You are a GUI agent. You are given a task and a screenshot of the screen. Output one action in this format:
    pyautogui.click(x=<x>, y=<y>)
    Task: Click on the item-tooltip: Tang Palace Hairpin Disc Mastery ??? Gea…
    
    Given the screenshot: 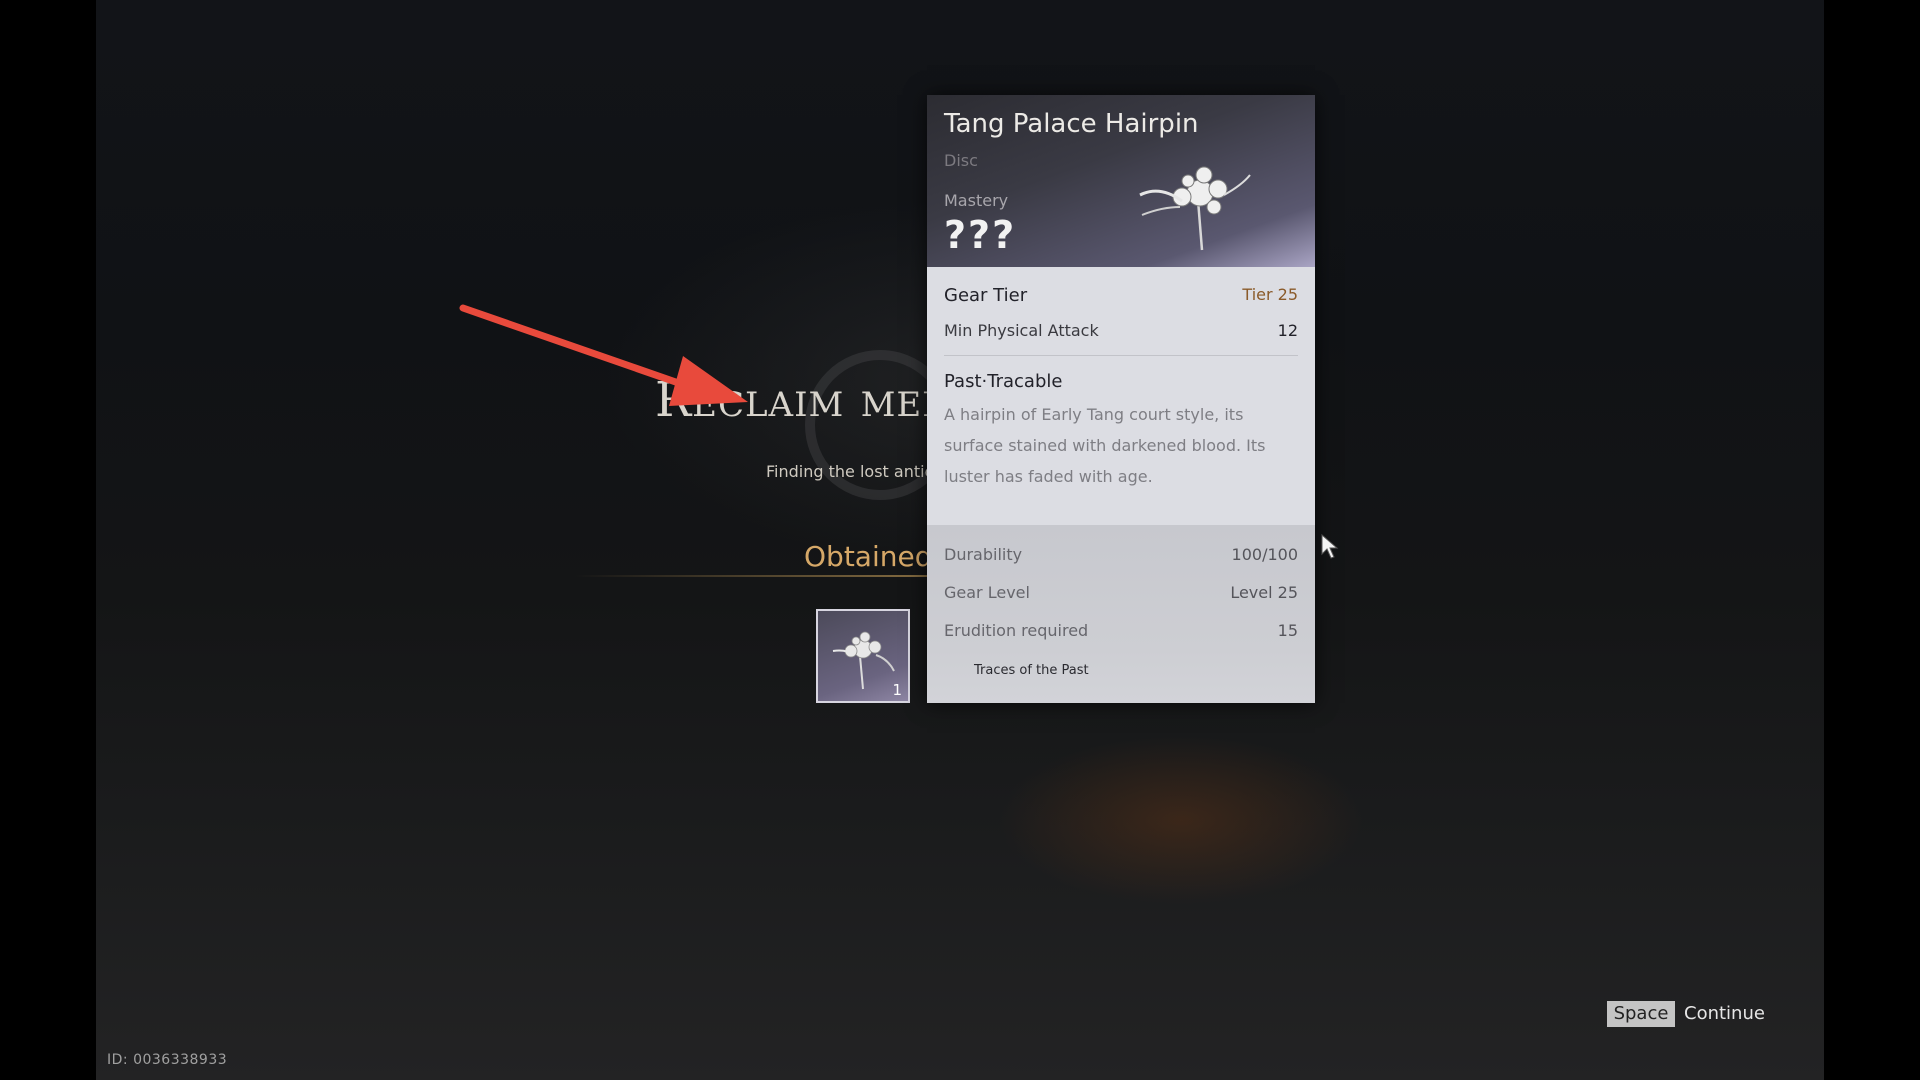 What is the action you would take?
    pyautogui.click(x=1121, y=399)
    